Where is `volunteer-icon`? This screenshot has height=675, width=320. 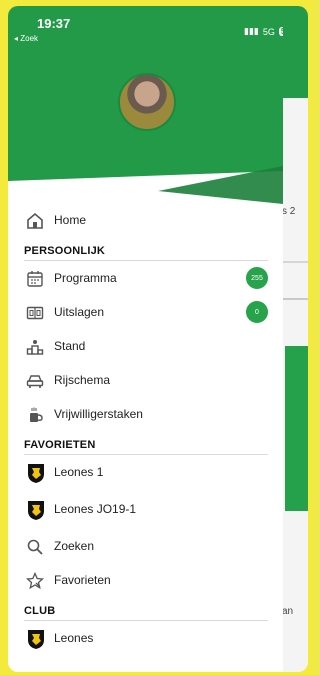
volunteer-icon is located at coordinates (36, 414).